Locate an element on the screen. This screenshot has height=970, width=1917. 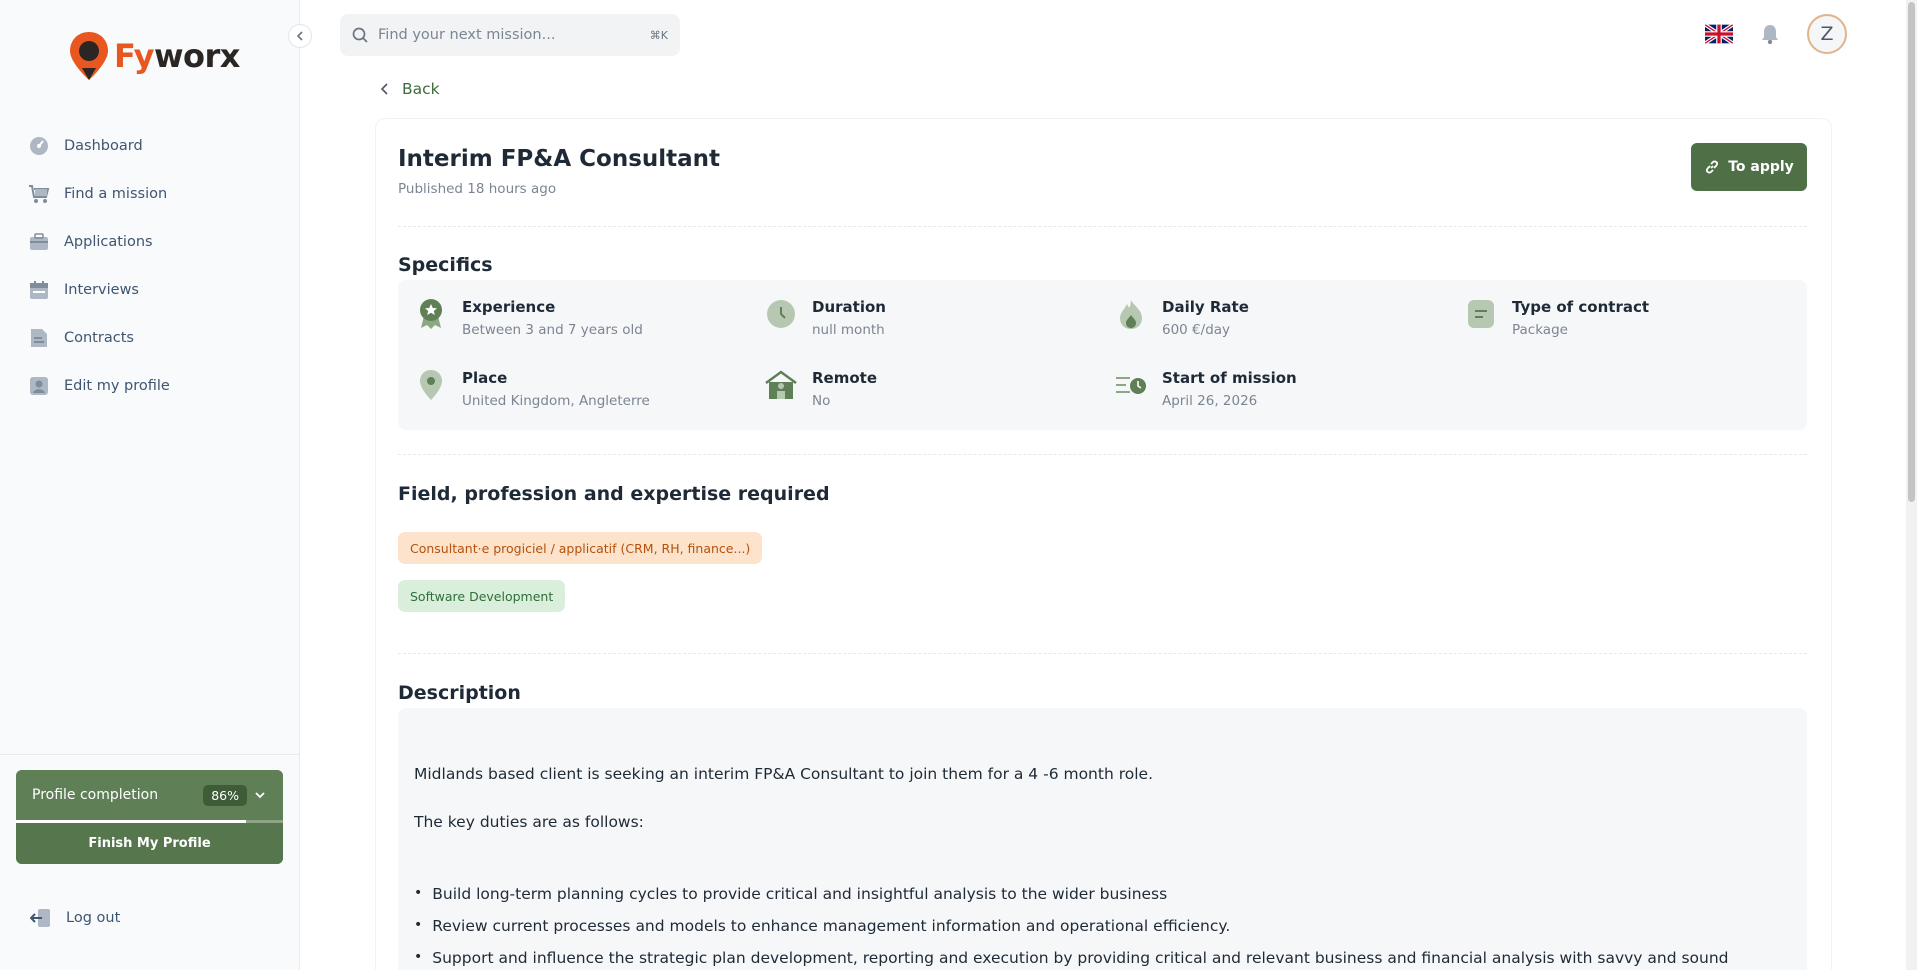
logout-button: Log out is located at coordinates (75, 918).